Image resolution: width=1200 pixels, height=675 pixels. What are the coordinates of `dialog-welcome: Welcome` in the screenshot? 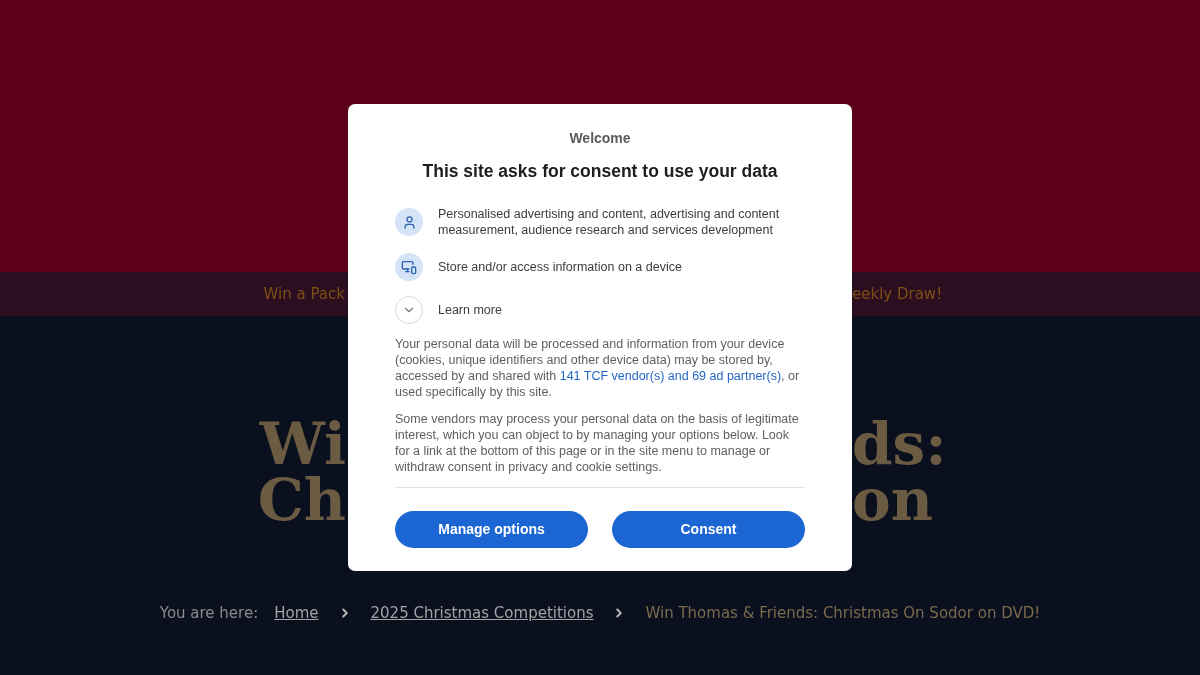 It's located at (600, 138).